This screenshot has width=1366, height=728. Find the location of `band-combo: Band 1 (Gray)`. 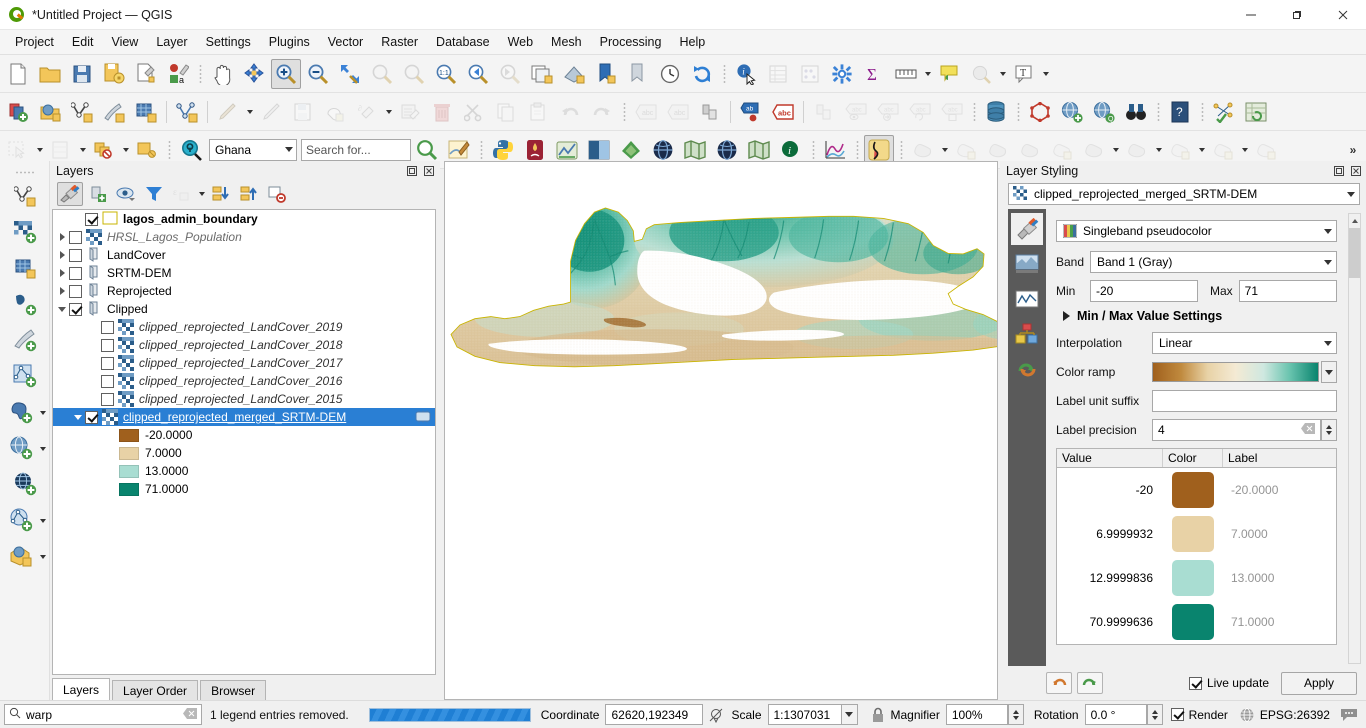

band-combo: Band 1 (Gray) is located at coordinates (1213, 262).